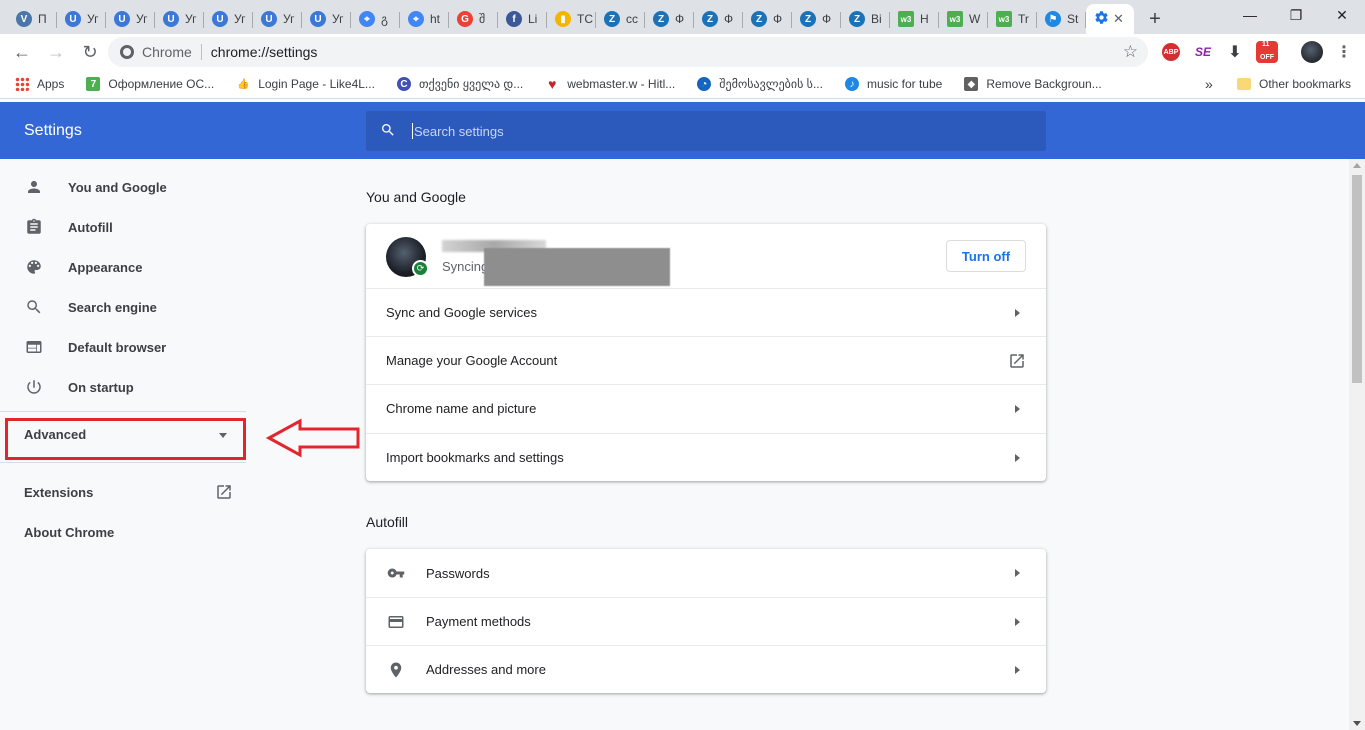 This screenshot has height=730, width=1365. I want to click on row-label: Import bookmarks and settings, so click(475, 457).